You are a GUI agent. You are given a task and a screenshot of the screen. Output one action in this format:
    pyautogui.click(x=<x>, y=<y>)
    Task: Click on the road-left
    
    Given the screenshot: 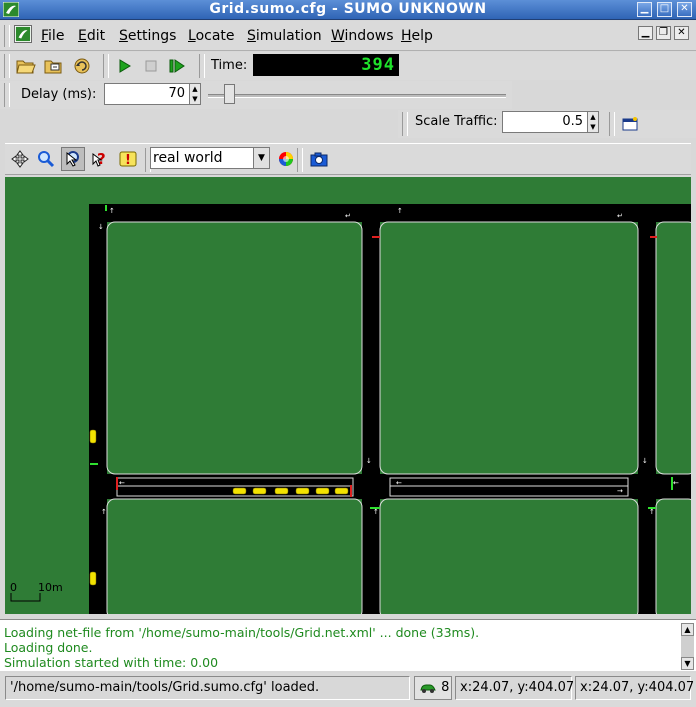 What is the action you would take?
    pyautogui.click(x=98, y=409)
    